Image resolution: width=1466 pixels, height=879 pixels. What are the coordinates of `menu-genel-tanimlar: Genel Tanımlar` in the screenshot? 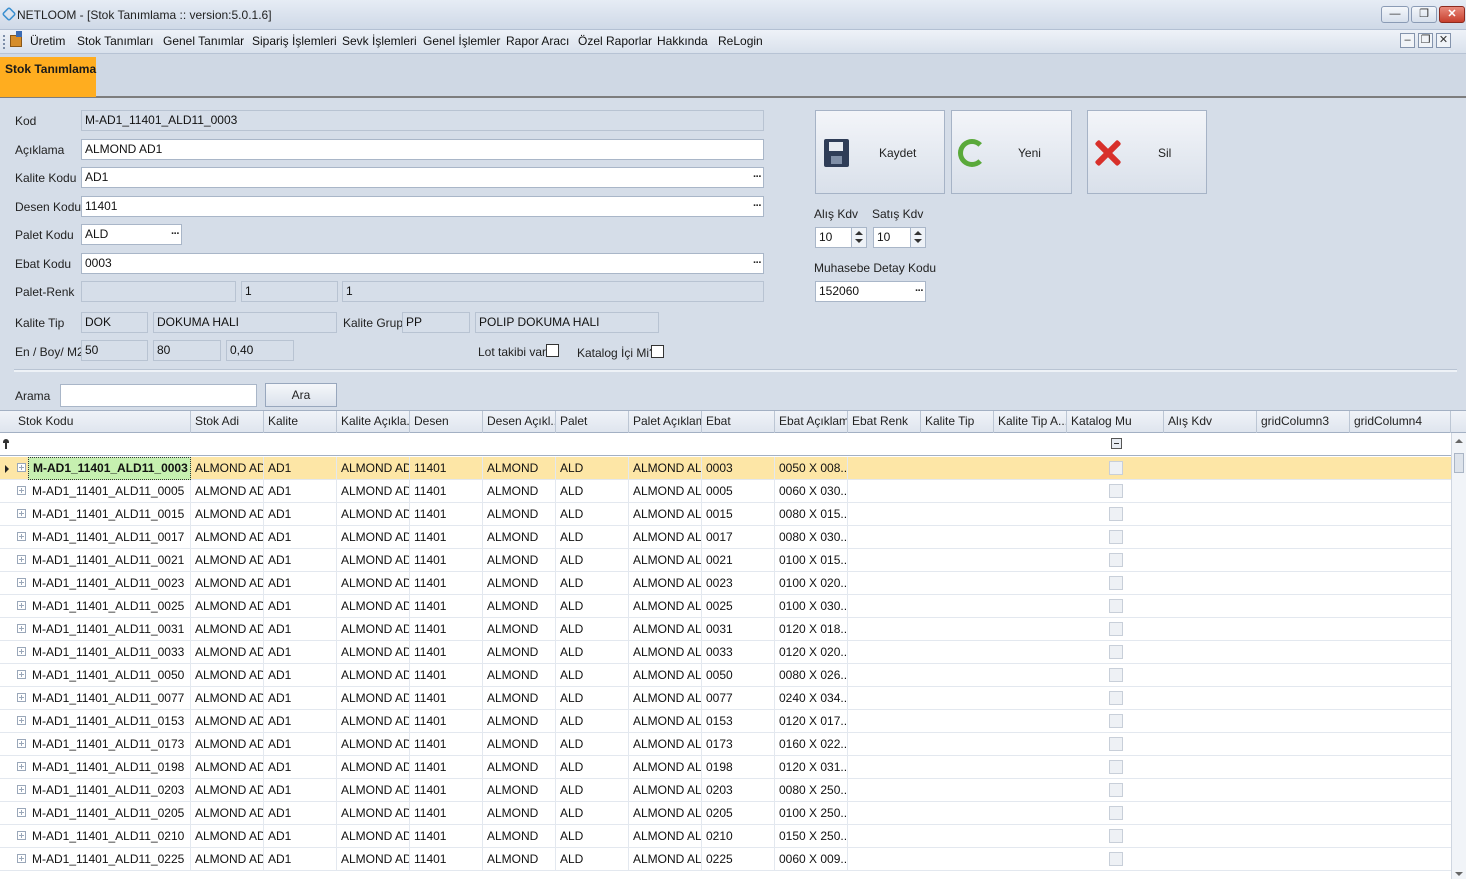 It's located at (203, 41).